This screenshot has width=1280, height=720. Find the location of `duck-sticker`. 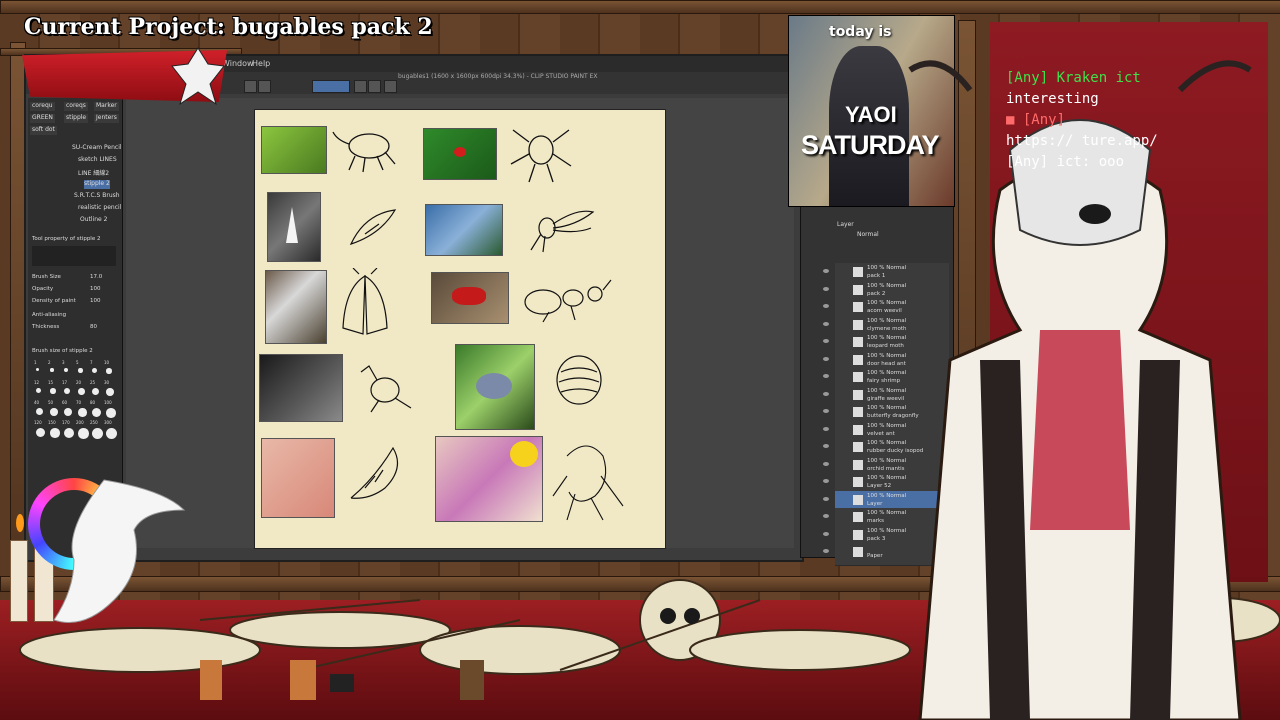

duck-sticker is located at coordinates (524, 454).